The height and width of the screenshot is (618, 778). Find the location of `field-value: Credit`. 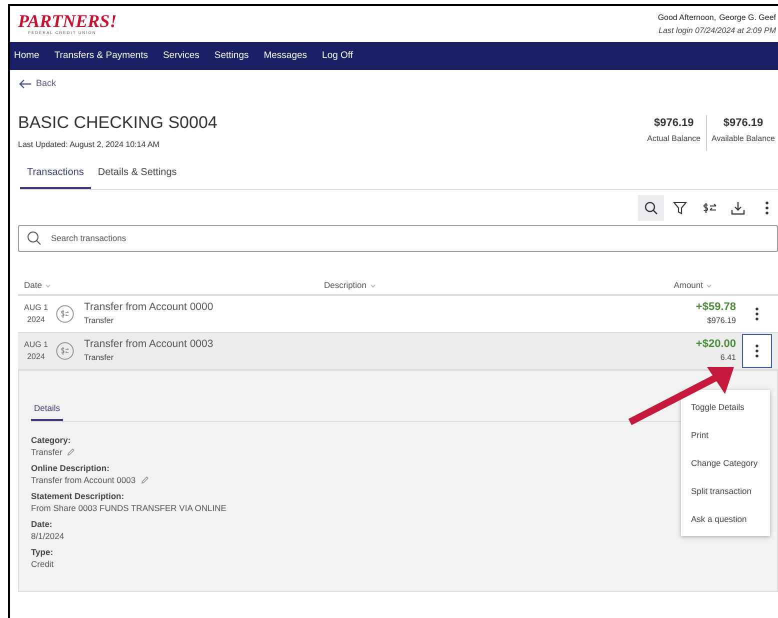

field-value: Credit is located at coordinates (42, 564).